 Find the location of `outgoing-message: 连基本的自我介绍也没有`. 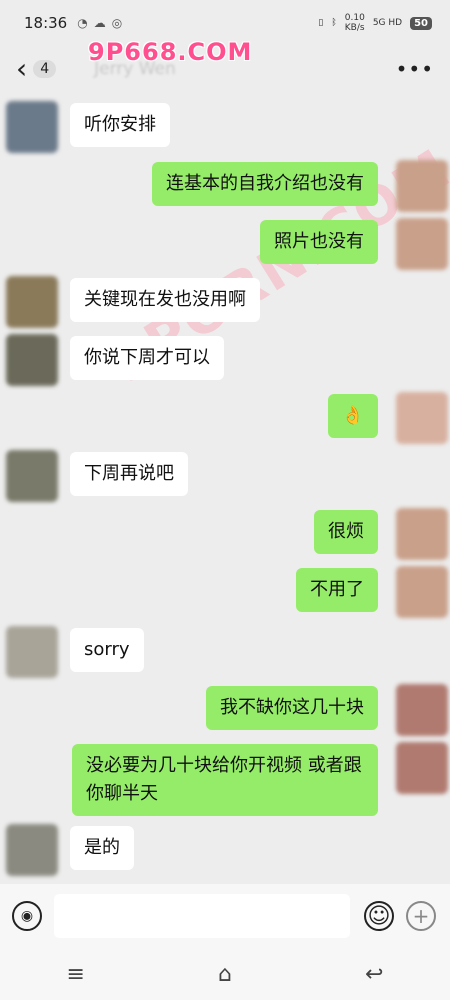

outgoing-message: 连基本的自我介绍也没有 is located at coordinates (265, 184).